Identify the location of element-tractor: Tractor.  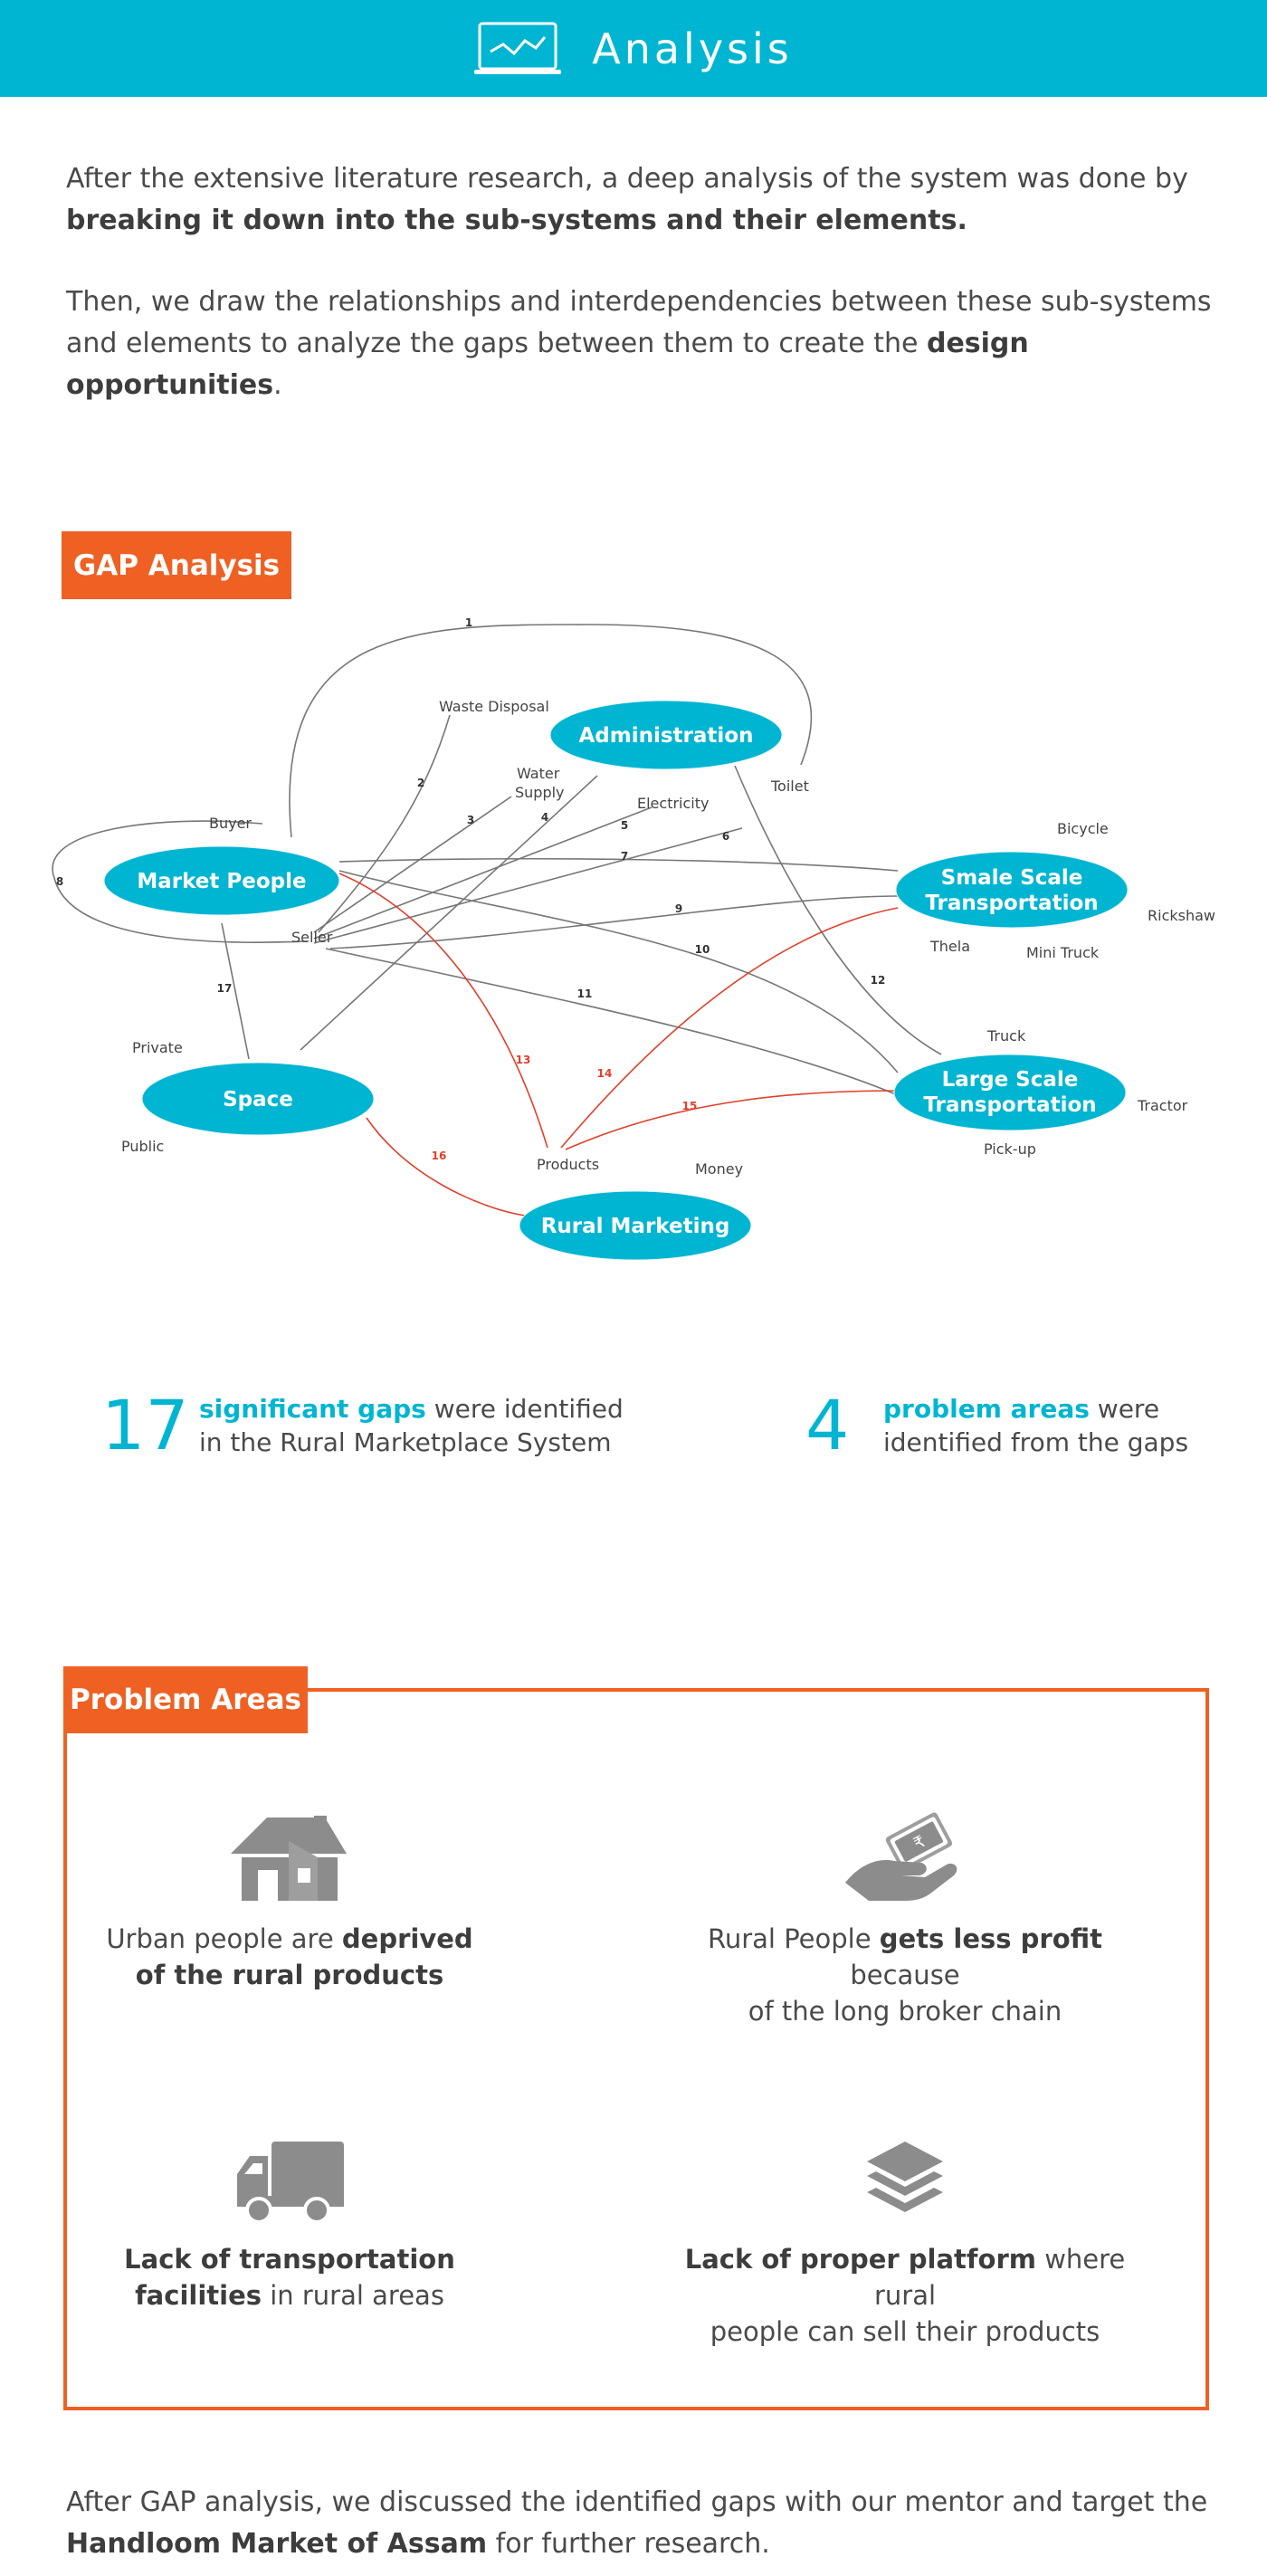
(1162, 1106).